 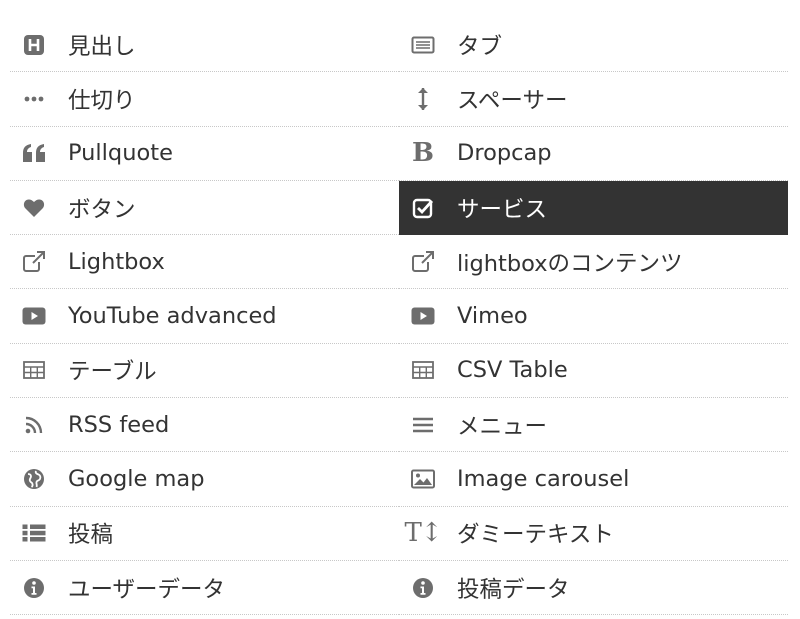 What do you see at coordinates (593, 154) in the screenshot?
I see `block-item-dropcap: B Dropcap` at bounding box center [593, 154].